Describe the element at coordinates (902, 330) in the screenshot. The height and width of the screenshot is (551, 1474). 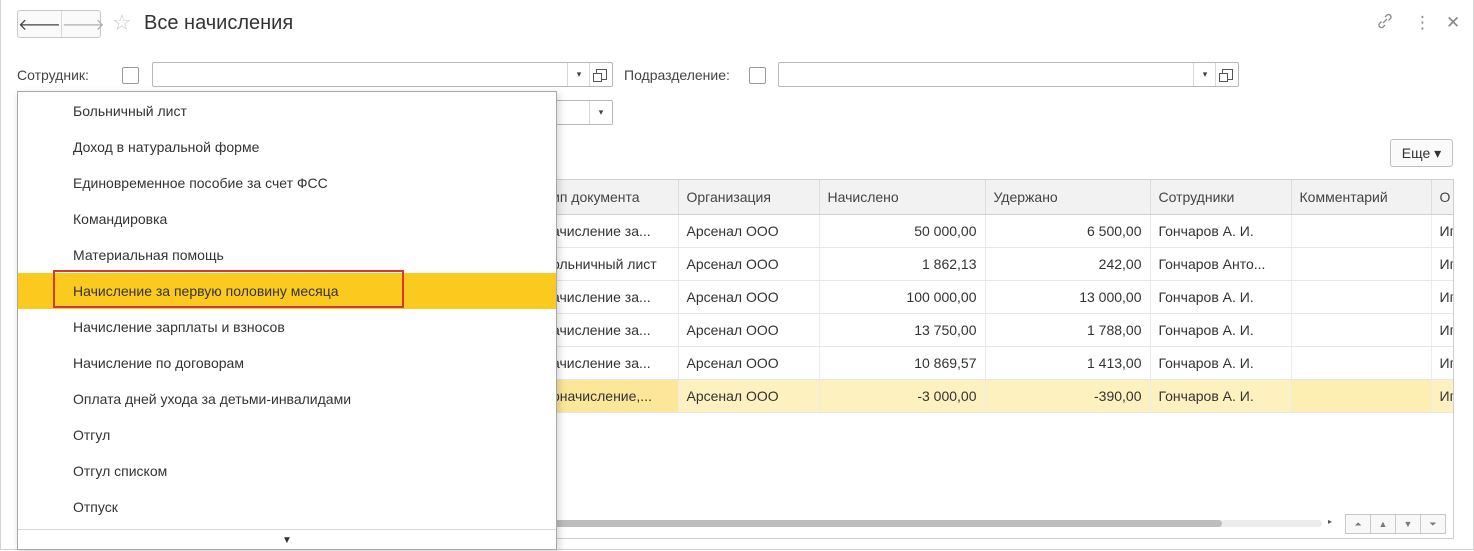
I see `cell-accrued: 13 750,00` at that location.